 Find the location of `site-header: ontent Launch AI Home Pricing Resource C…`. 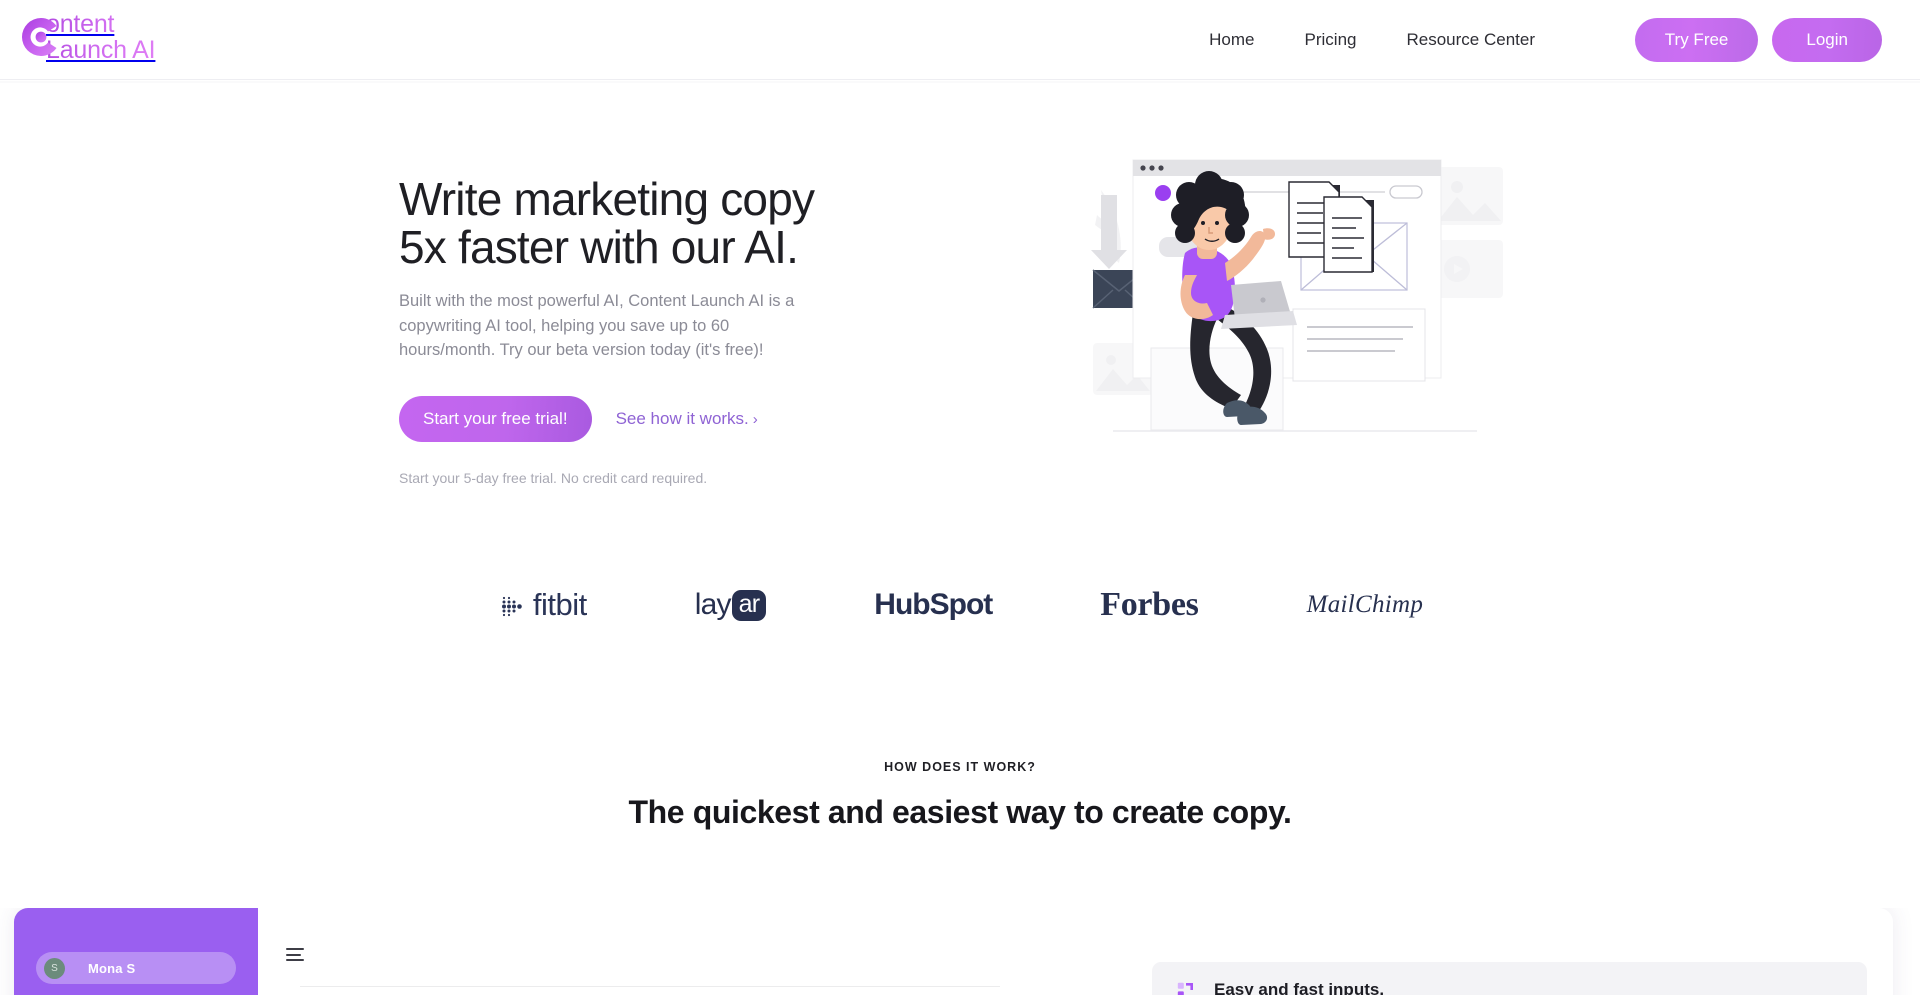

site-header: ontent Launch AI Home Pricing Resource C… is located at coordinates (960, 40).